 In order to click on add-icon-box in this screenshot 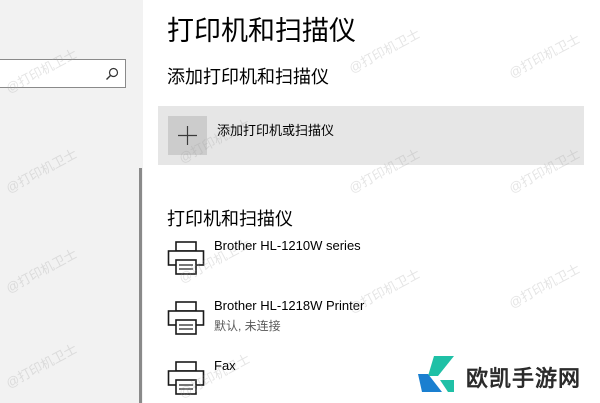, I will do `click(187, 135)`.